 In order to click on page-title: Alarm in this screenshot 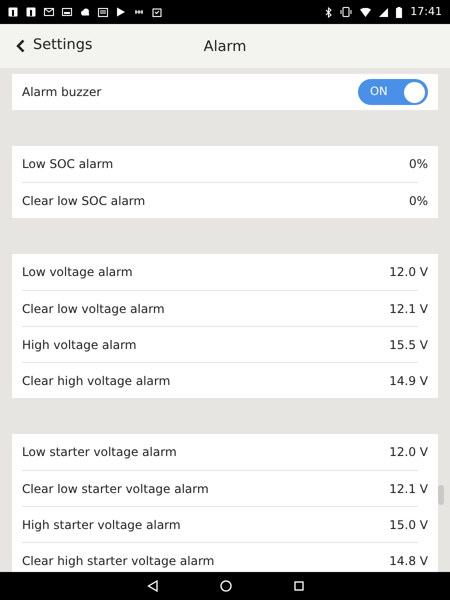, I will do `click(225, 47)`.